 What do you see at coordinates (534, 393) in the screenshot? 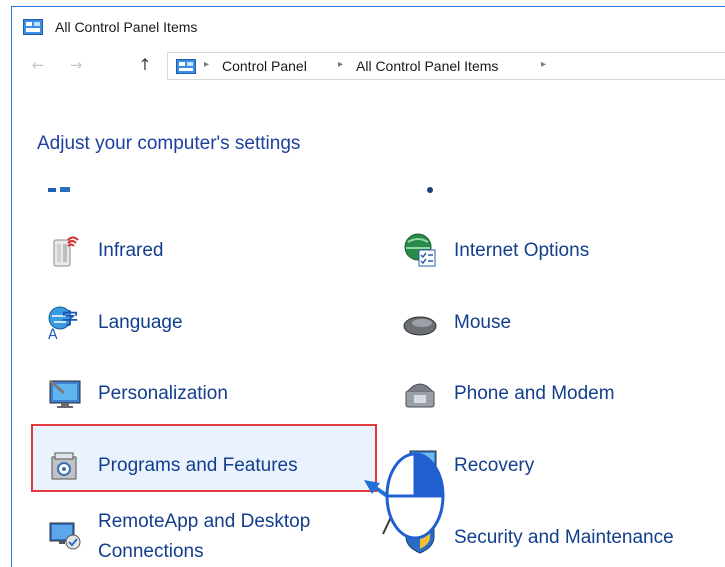
I see `item-label: Phone and Modem` at bounding box center [534, 393].